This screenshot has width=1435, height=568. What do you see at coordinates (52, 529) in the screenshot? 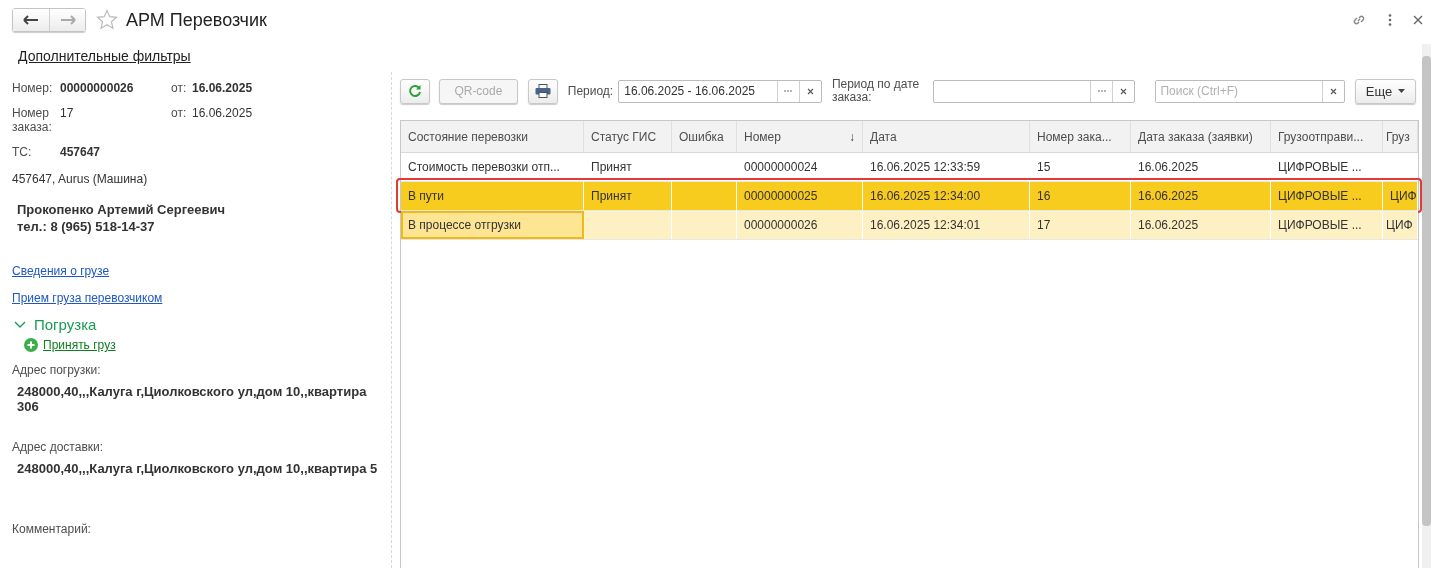
I see `field-label: Комментарий:` at bounding box center [52, 529].